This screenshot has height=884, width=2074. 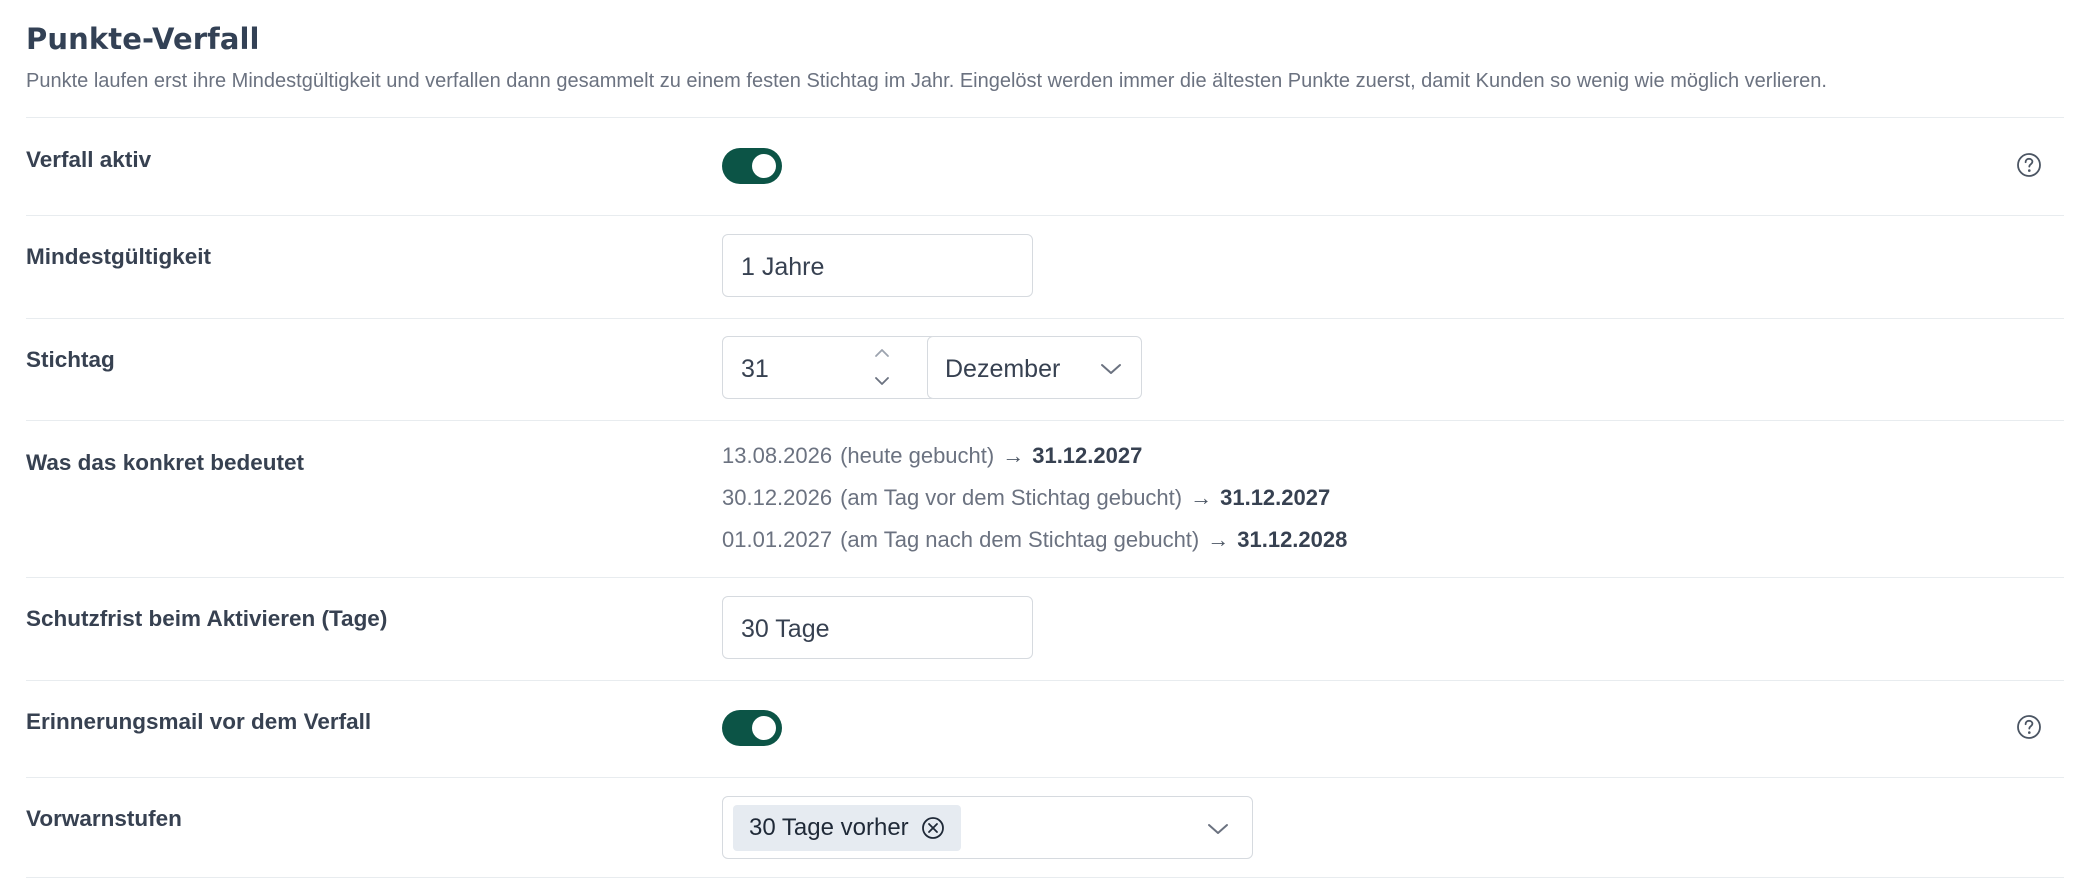 I want to click on tag-chip: 30 Tage vorher, so click(x=847, y=828).